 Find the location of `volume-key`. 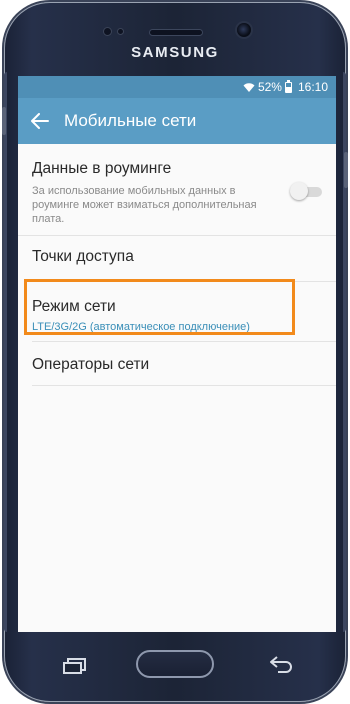

volume-key is located at coordinates (4, 121).